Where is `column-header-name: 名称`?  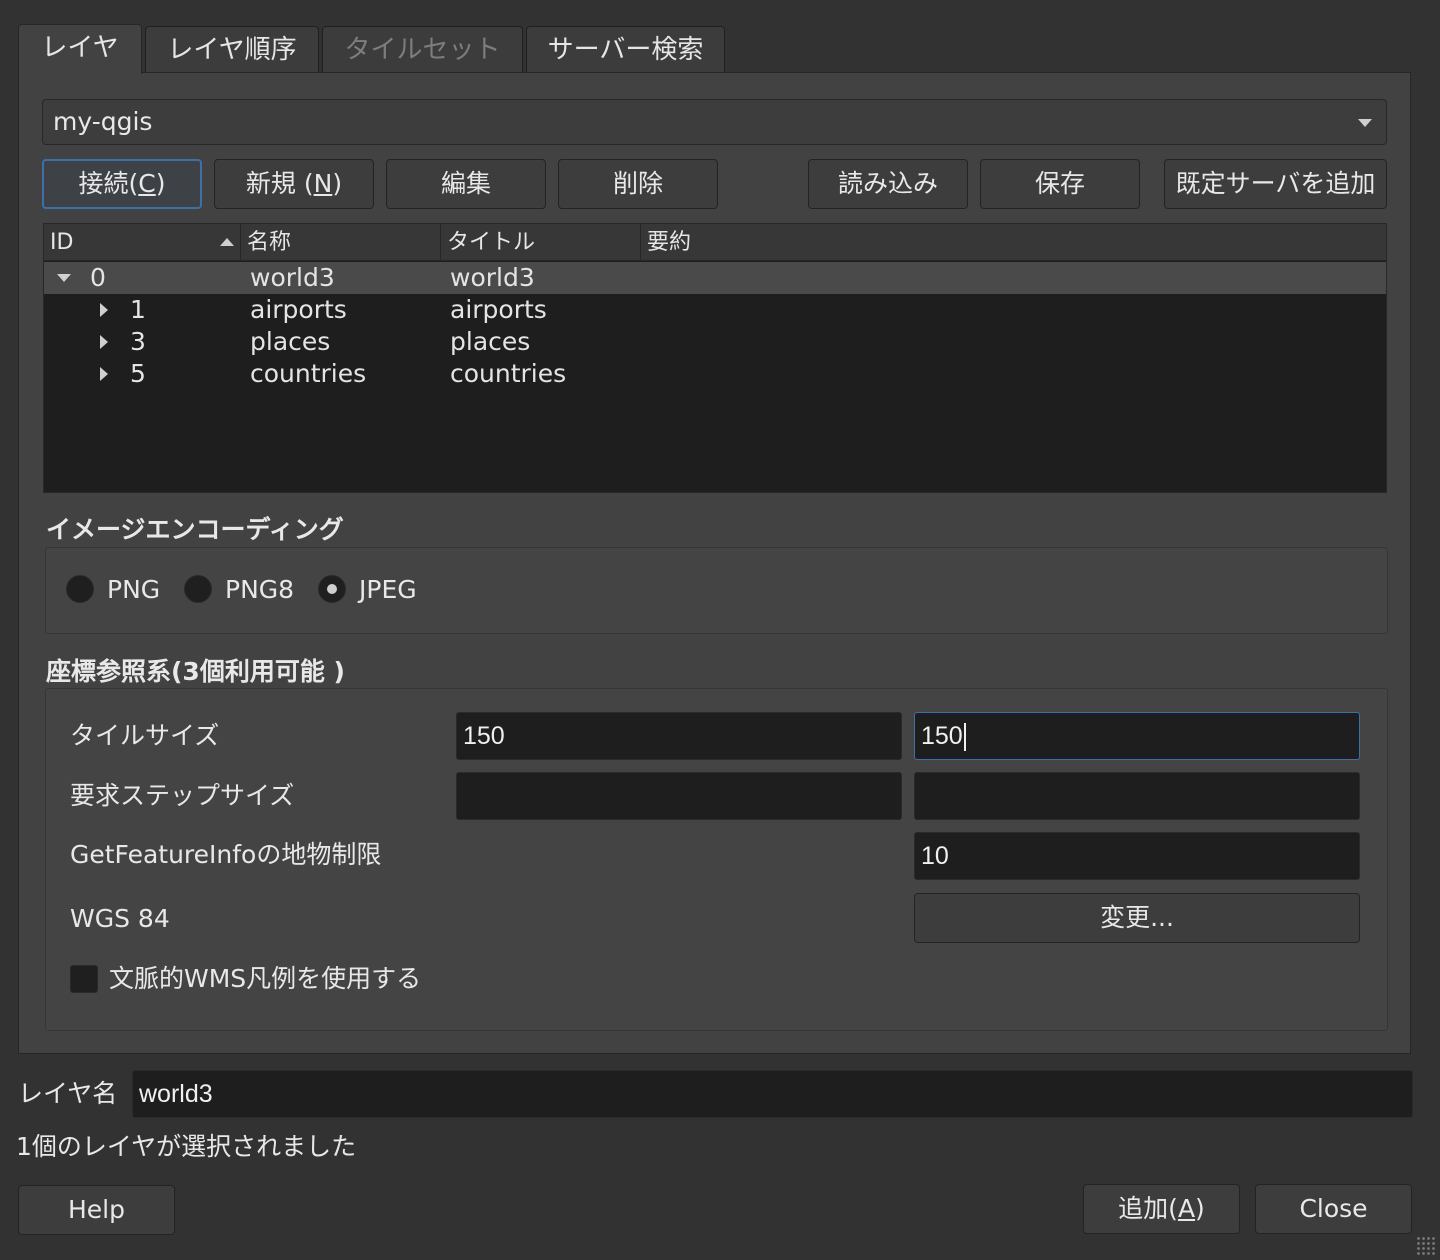
column-header-name: 名称 is located at coordinates (341, 242).